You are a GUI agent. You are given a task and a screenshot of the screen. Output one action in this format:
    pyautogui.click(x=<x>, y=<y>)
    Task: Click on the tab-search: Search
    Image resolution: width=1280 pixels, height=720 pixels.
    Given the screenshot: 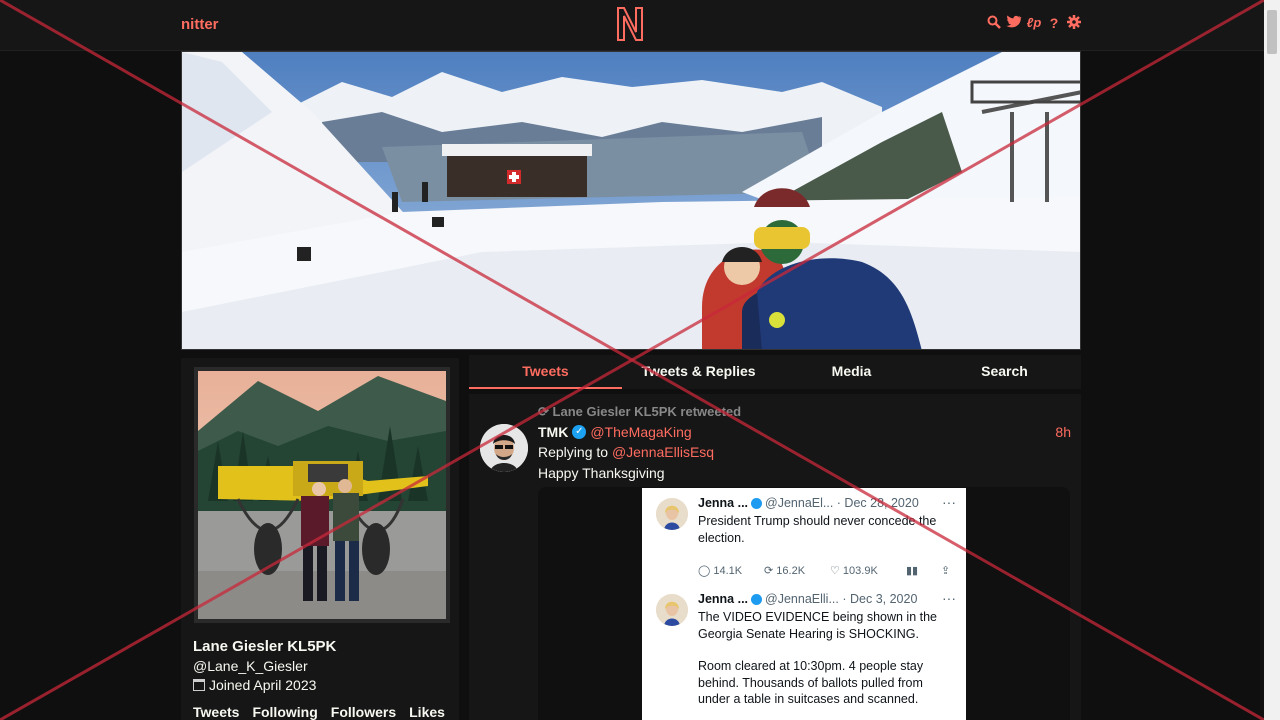 What is the action you would take?
    pyautogui.click(x=1004, y=372)
    